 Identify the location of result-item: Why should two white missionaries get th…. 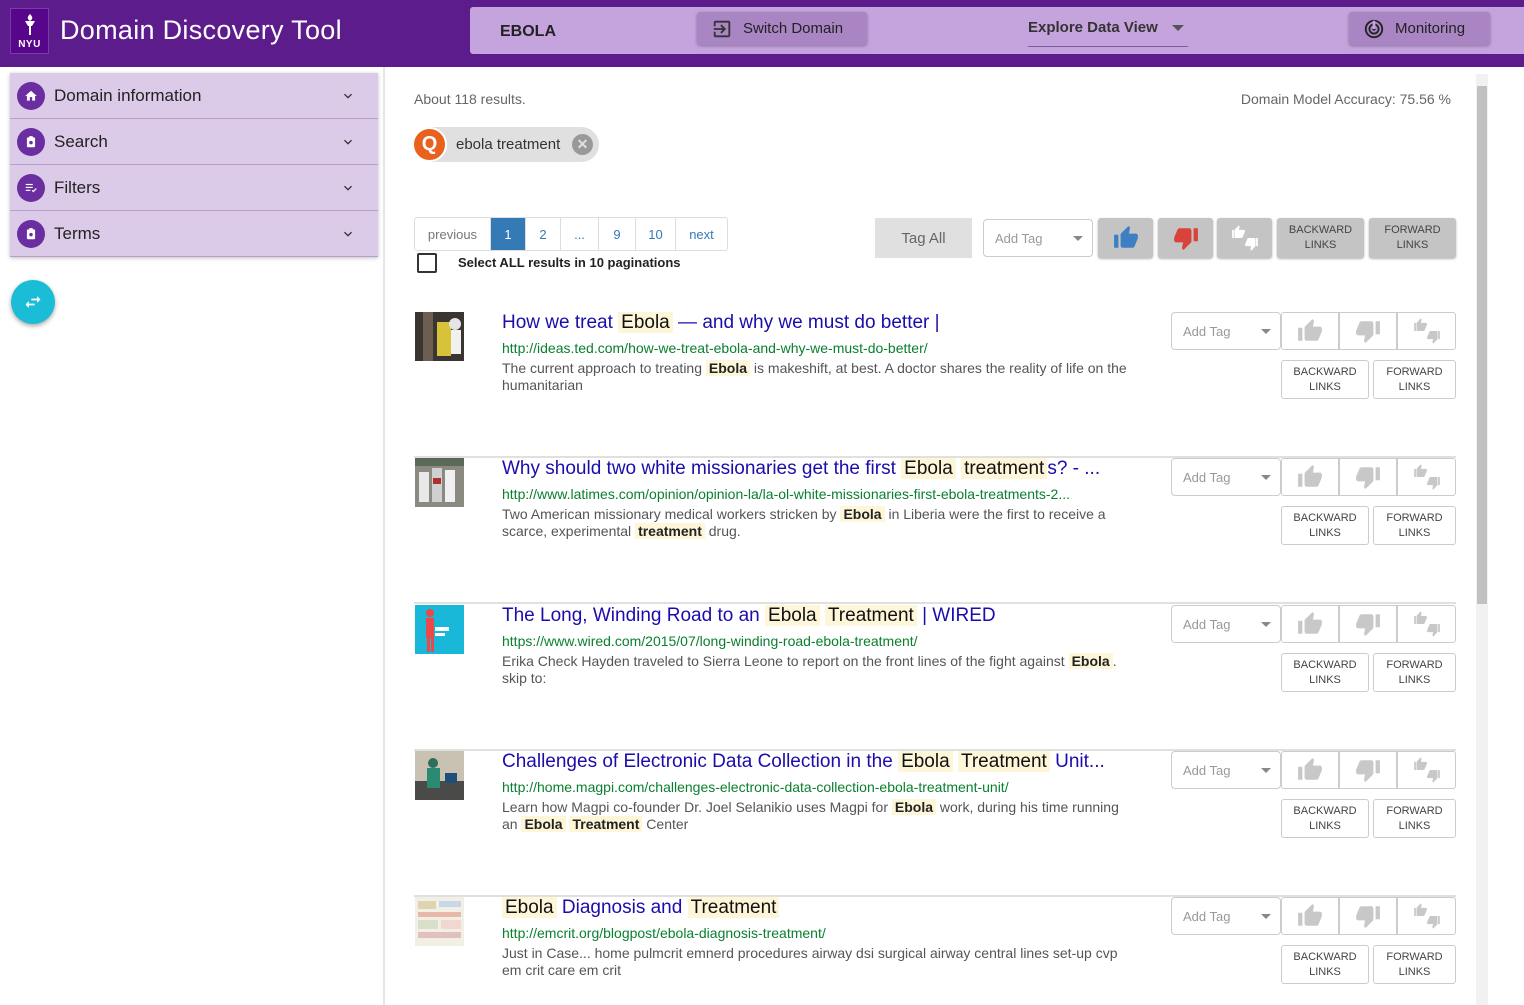
(935, 531).